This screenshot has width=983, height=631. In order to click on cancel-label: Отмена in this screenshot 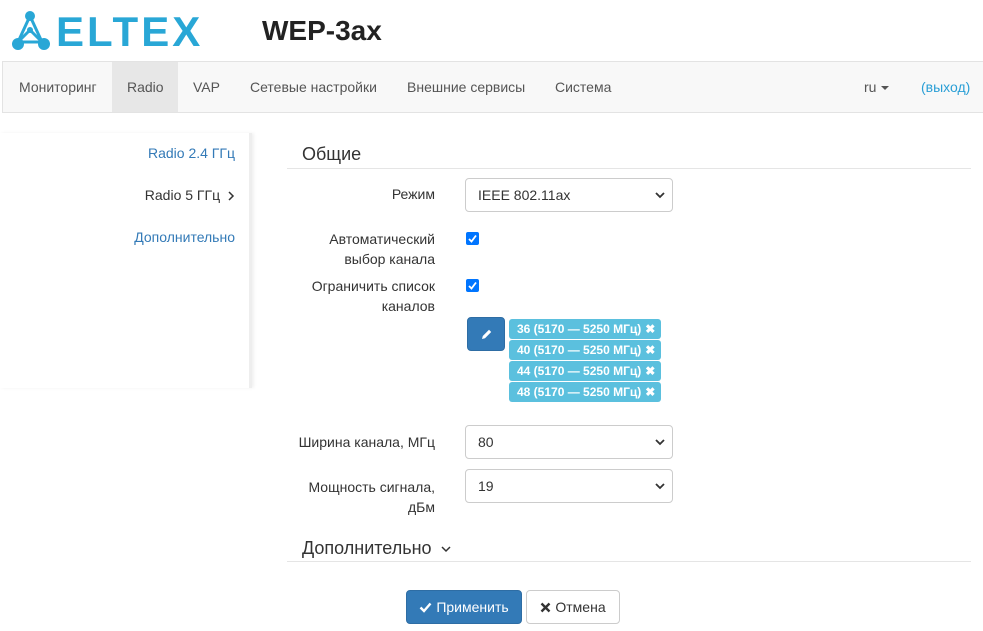, I will do `click(580, 607)`.